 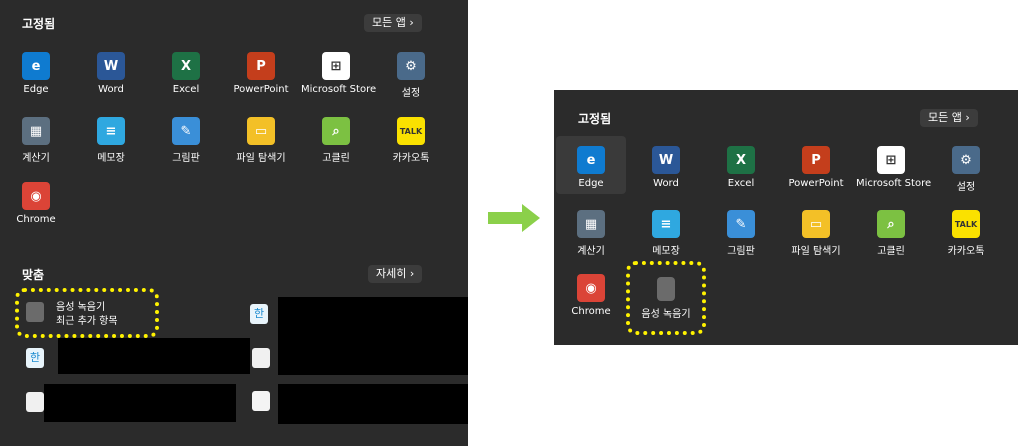 I want to click on calculator-icon: ▦, so click(x=591, y=224).